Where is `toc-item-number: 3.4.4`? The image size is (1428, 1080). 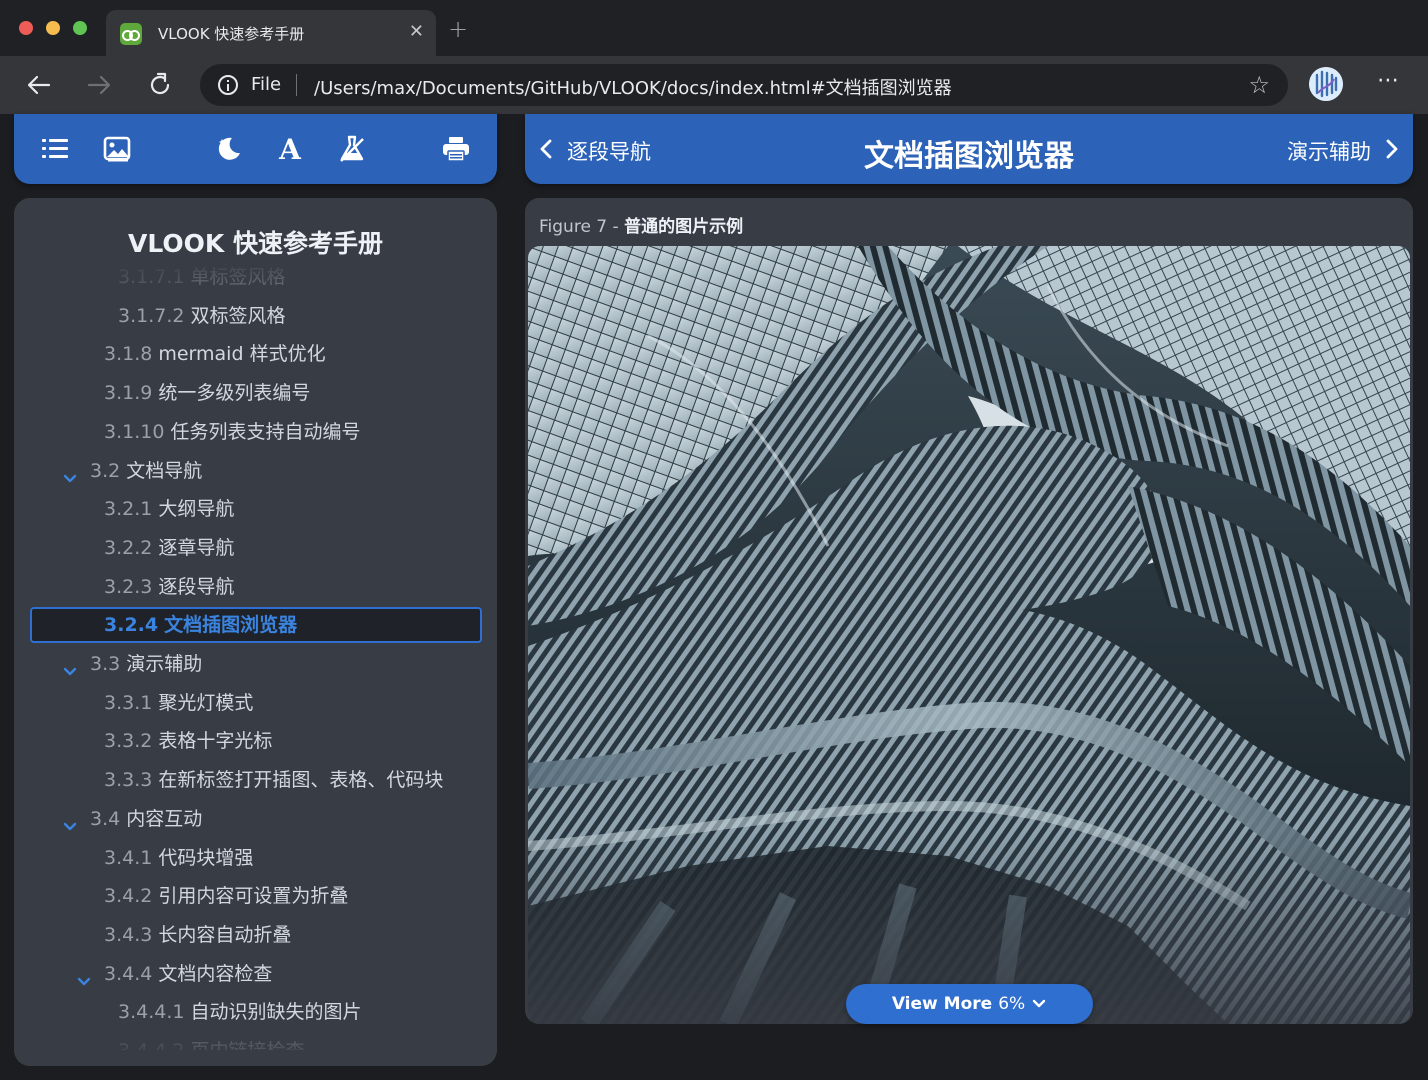 toc-item-number: 3.4.4 is located at coordinates (128, 973).